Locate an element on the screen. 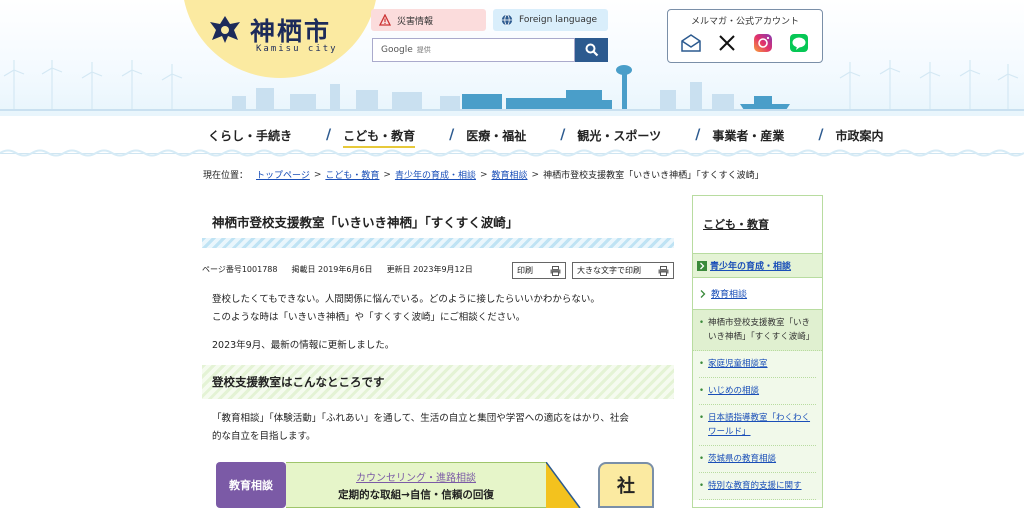 Image resolution: width=1024 pixels, height=508 pixels. sidebar-category: 青少年の育成・相談 is located at coordinates (757, 266).